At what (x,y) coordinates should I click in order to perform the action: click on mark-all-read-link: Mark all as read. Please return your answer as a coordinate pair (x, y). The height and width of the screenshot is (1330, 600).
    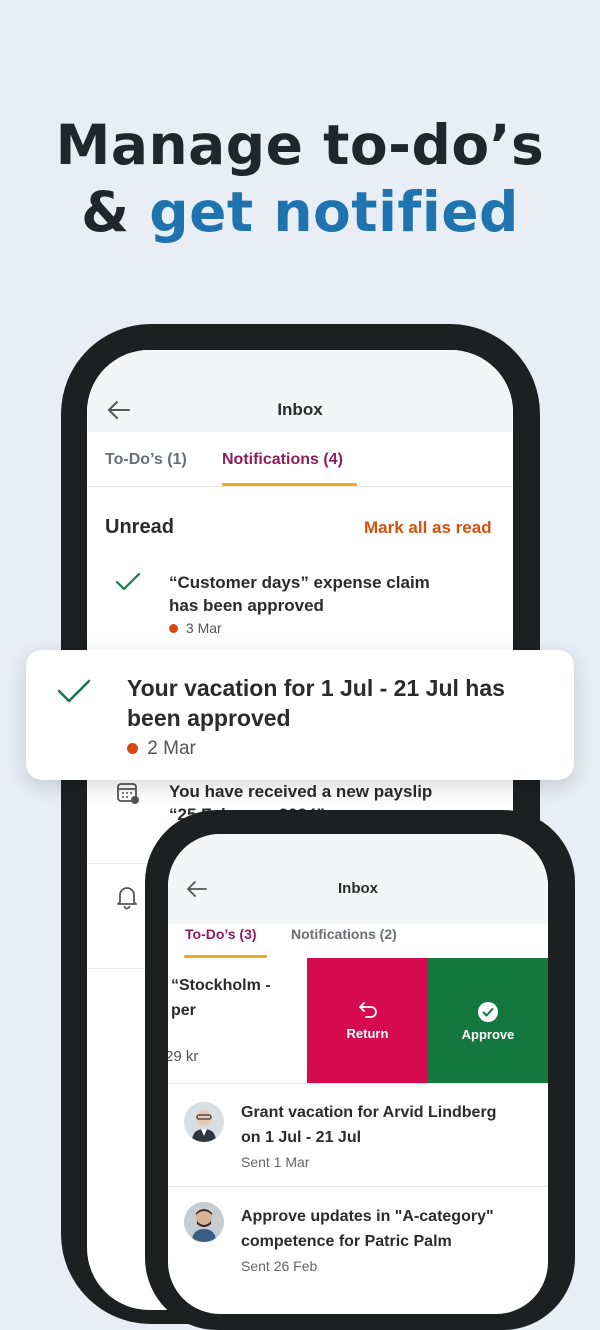
    Looking at the image, I should click on (428, 528).